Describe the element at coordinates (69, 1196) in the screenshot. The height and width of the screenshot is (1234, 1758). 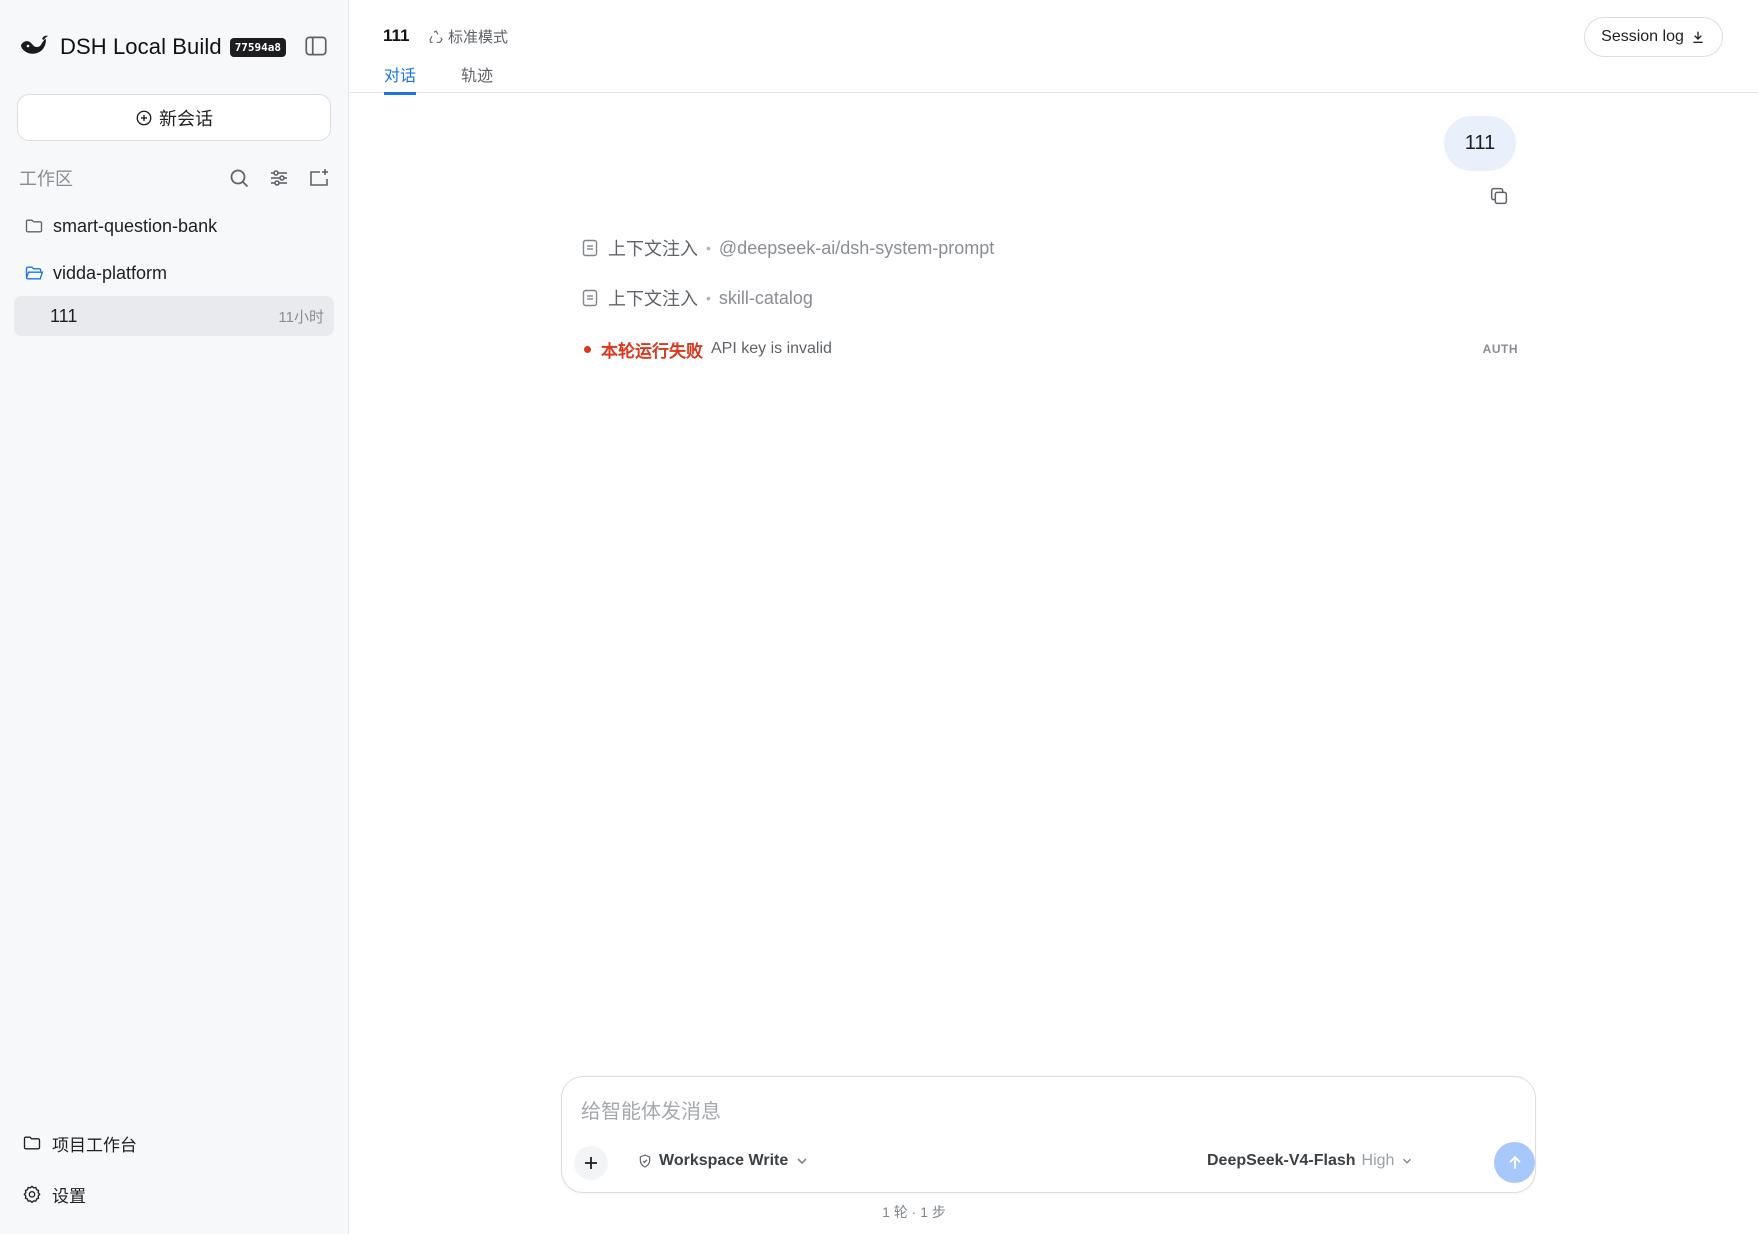
I see `settings-label: 设置` at that location.